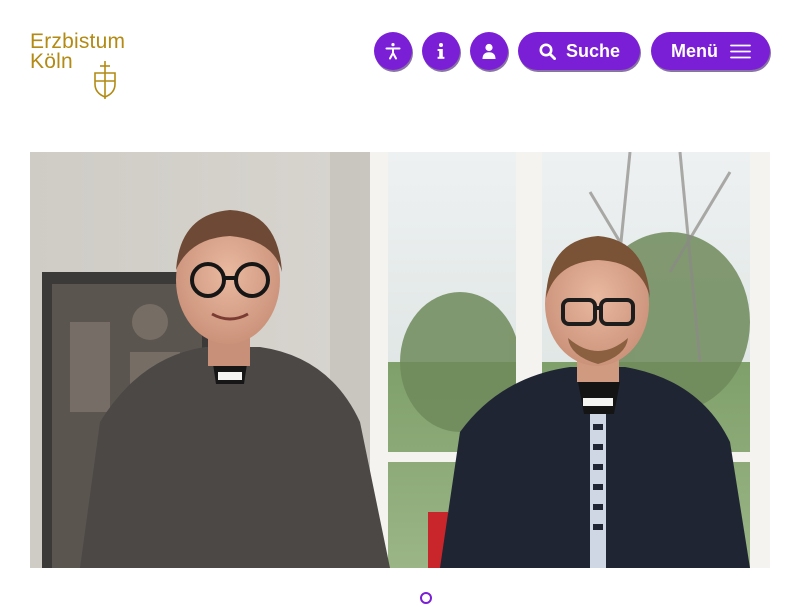  What do you see at coordinates (426, 598) in the screenshot?
I see `slider-indicator` at bounding box center [426, 598].